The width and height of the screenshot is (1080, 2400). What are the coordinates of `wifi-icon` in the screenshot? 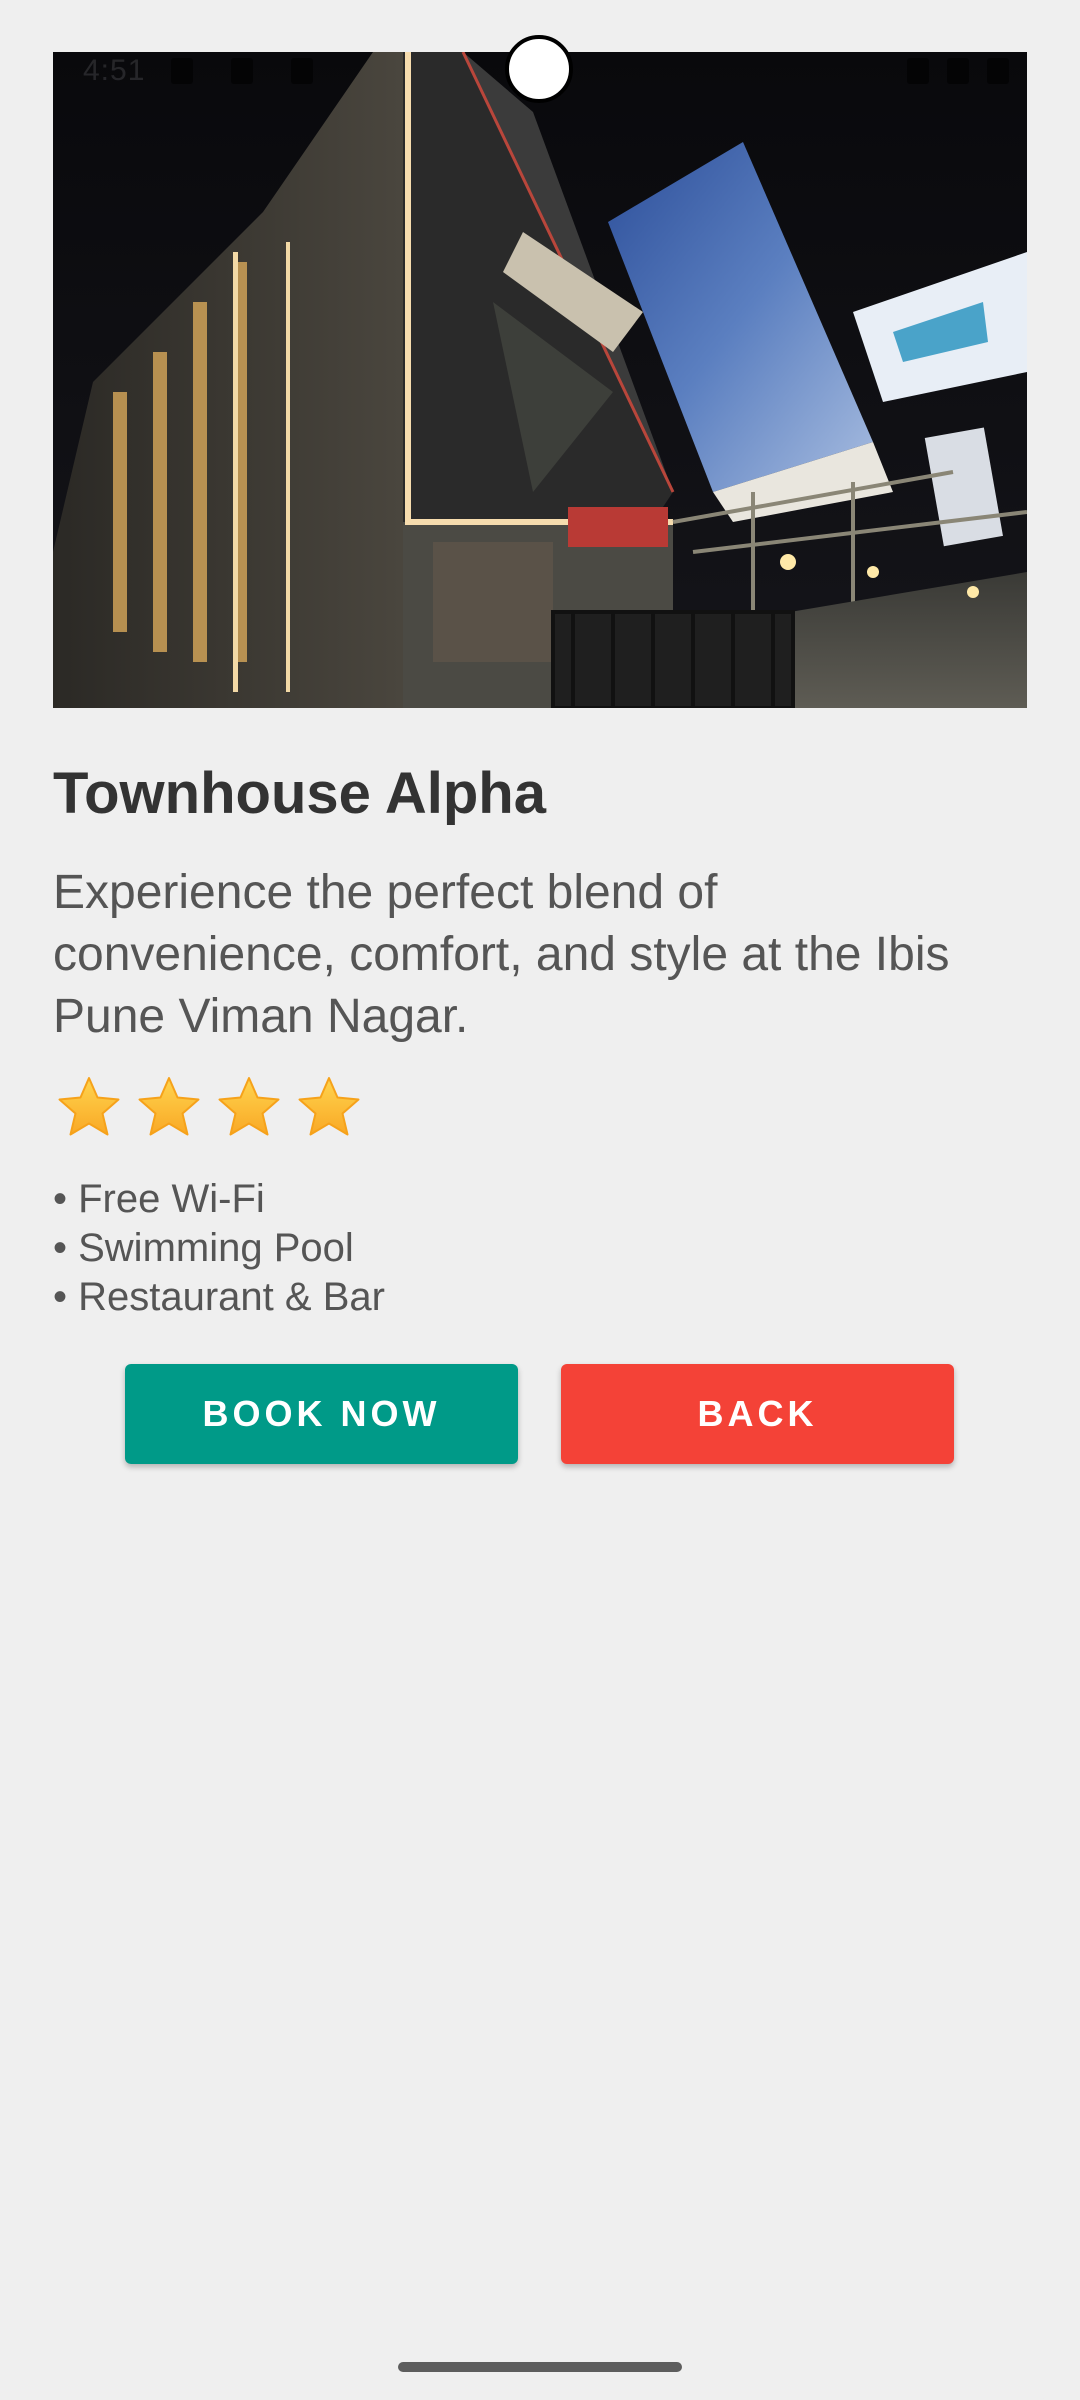 It's located at (918, 71).